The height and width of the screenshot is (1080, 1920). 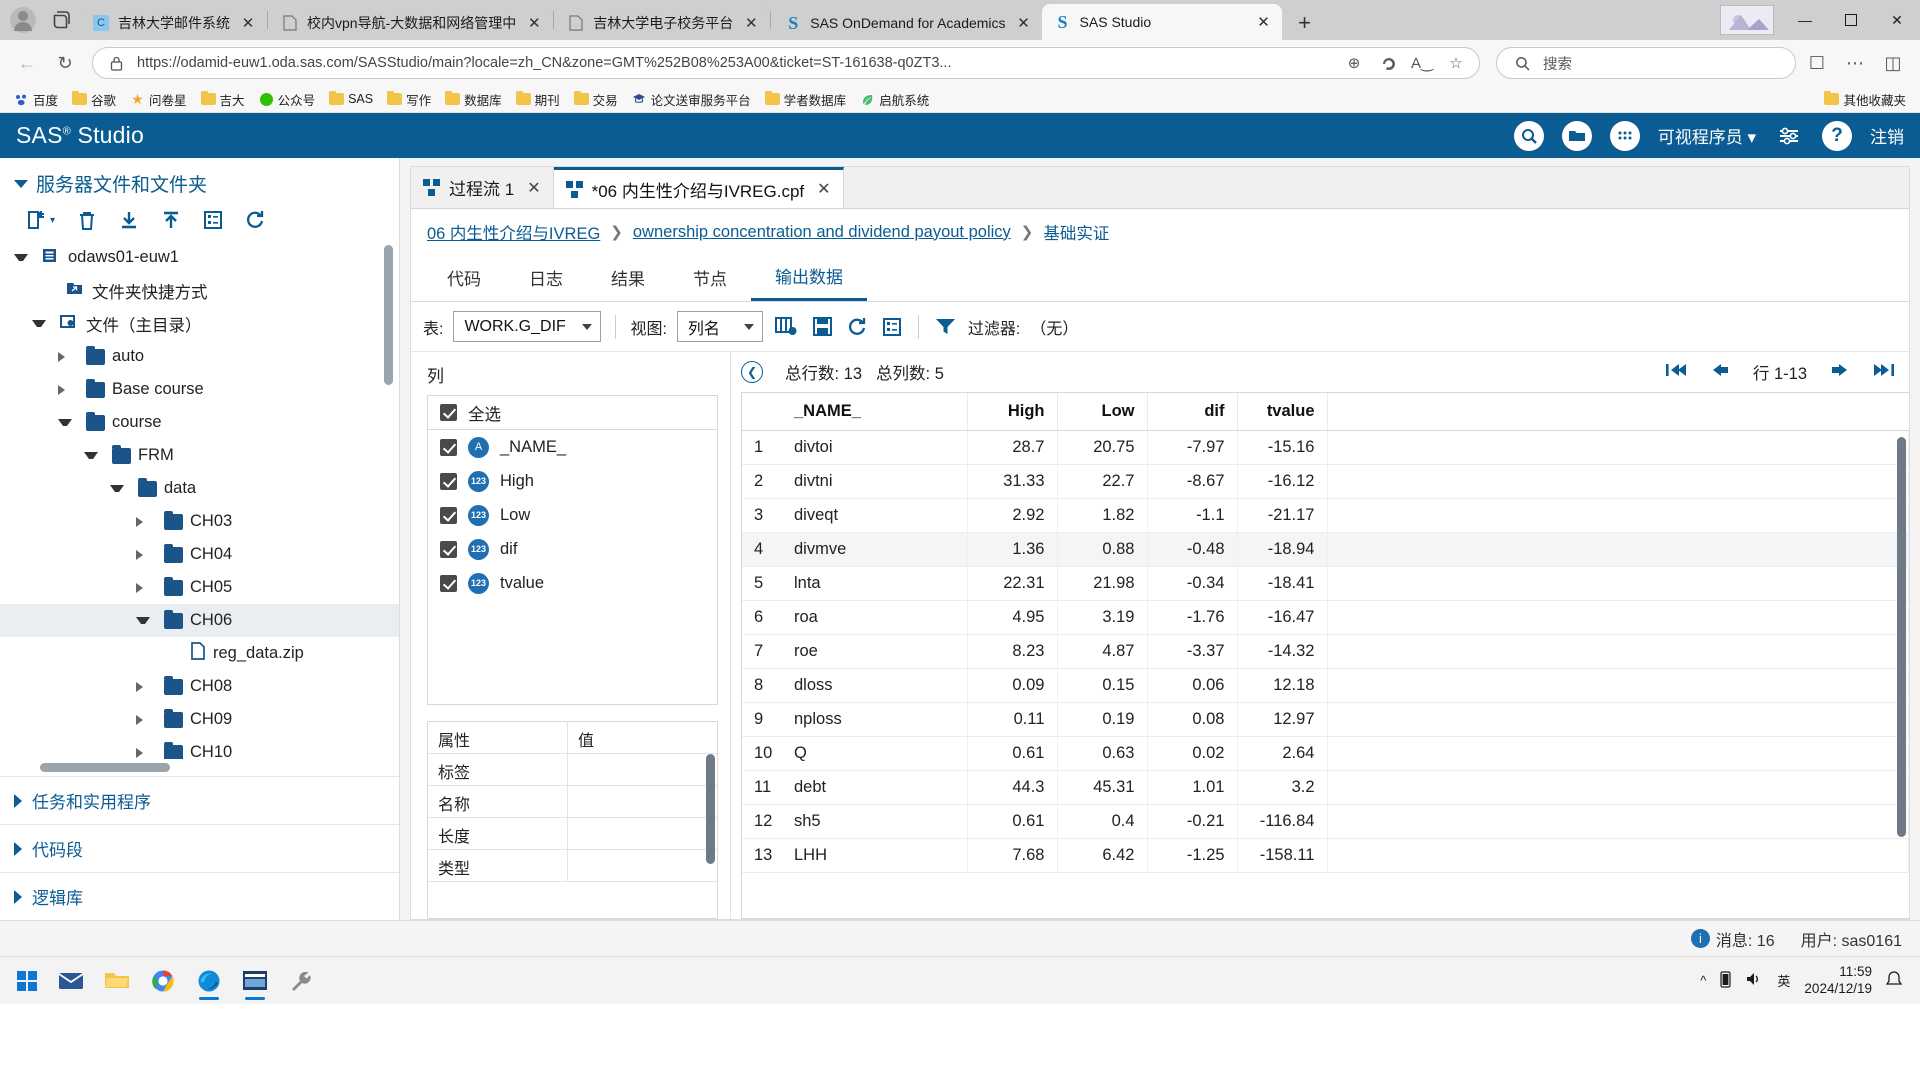 I want to click on download-icon, so click(x=129, y=220).